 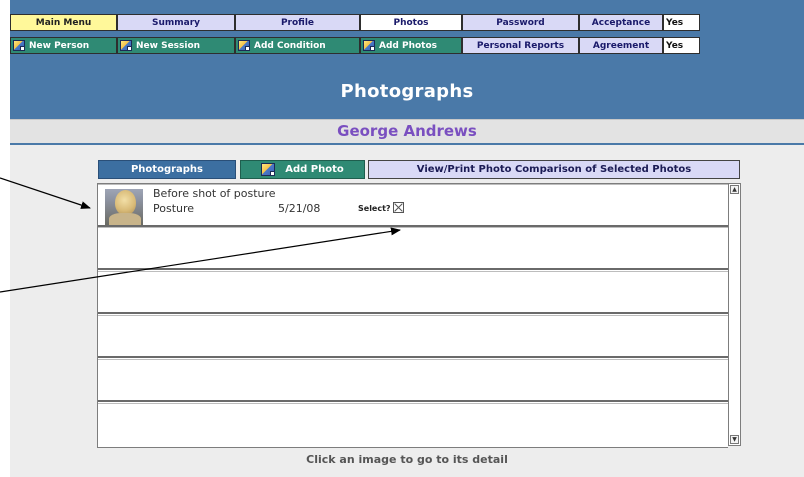 I want to click on photo-thumbnail, so click(x=124, y=207).